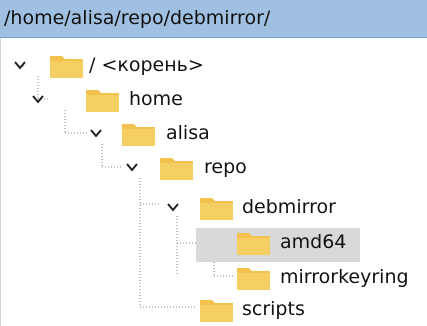 The image size is (427, 326). Describe the element at coordinates (161, 309) in the screenshot. I see `tree-node-scripts: scripts` at that location.